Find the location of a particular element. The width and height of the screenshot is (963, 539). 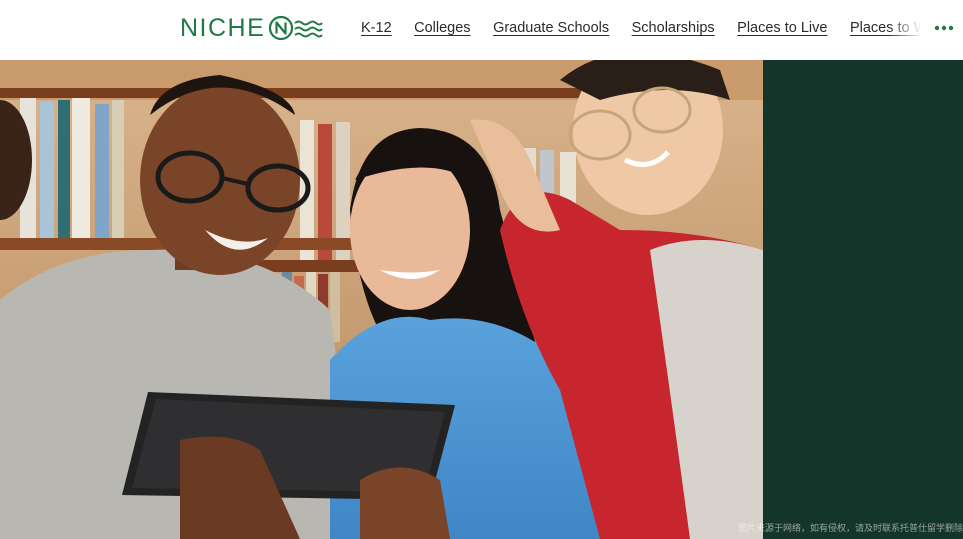

niche-logo: NICHE is located at coordinates (252, 28).